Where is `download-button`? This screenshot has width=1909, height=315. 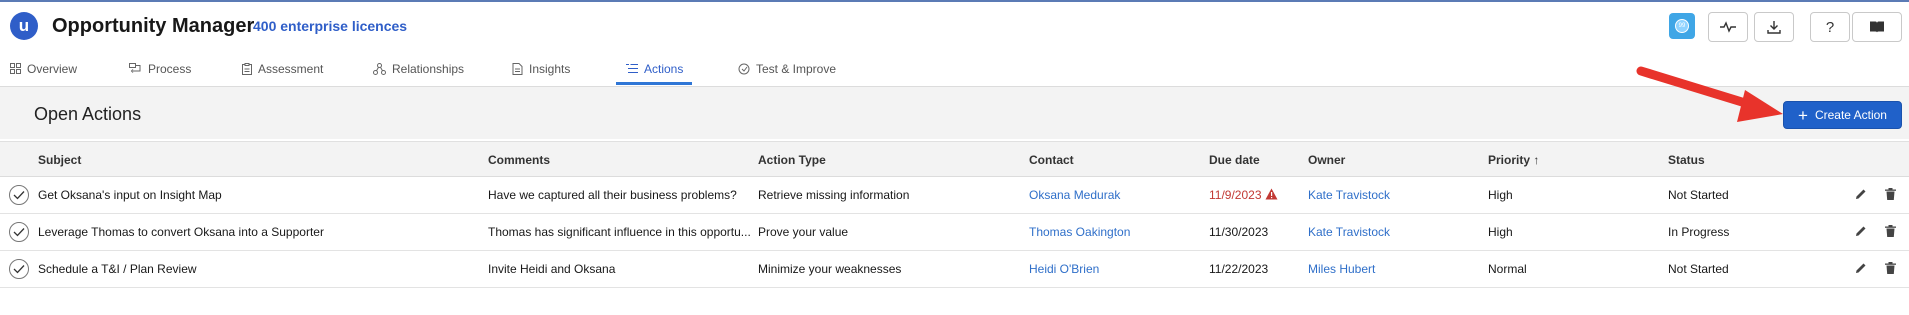 download-button is located at coordinates (1774, 27).